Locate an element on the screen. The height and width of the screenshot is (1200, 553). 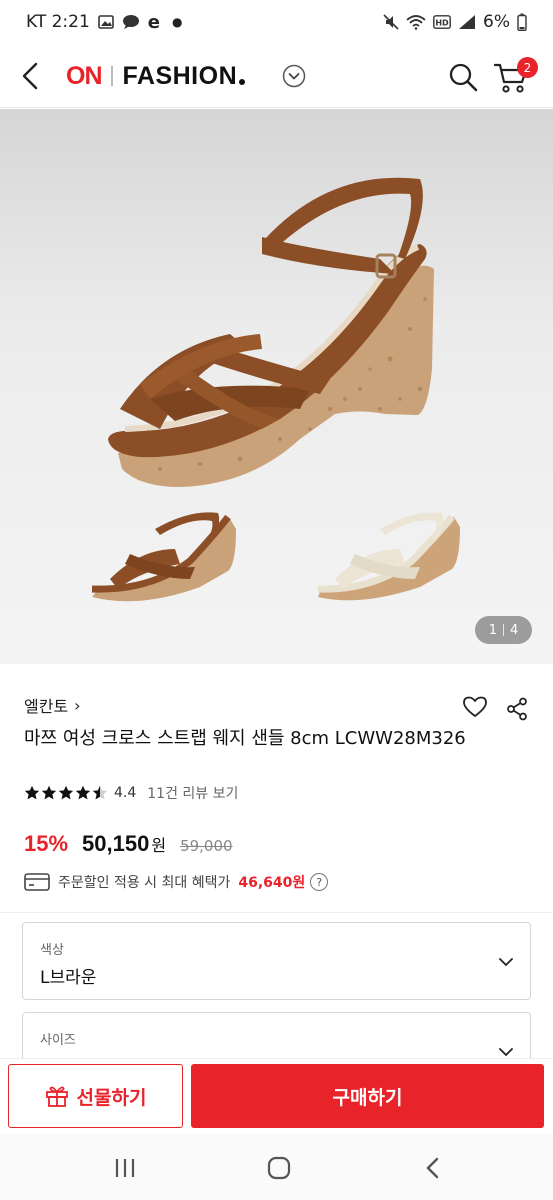
status-bar: KT 2:21 e ● HD 6% is located at coordinates (276, 22).